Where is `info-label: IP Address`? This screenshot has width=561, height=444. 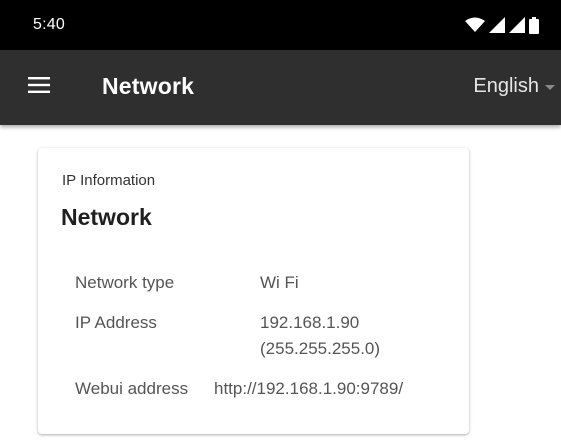 info-label: IP Address is located at coordinates (116, 322).